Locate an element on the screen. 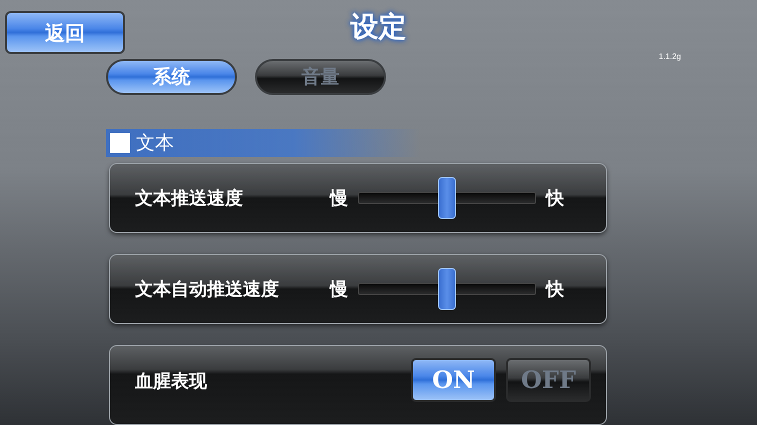 The height and width of the screenshot is (425, 757). section-title: 文本 is located at coordinates (155, 143).